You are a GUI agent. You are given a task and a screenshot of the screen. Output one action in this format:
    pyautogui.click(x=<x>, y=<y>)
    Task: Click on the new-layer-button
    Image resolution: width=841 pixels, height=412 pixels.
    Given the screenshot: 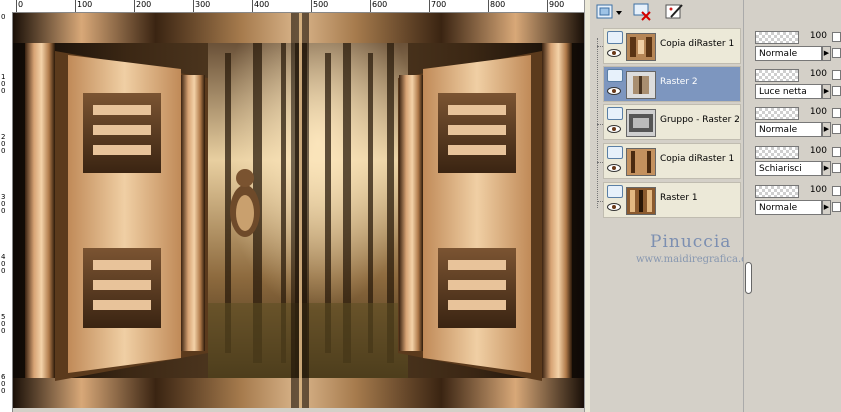 What is the action you would take?
    pyautogui.click(x=609, y=12)
    